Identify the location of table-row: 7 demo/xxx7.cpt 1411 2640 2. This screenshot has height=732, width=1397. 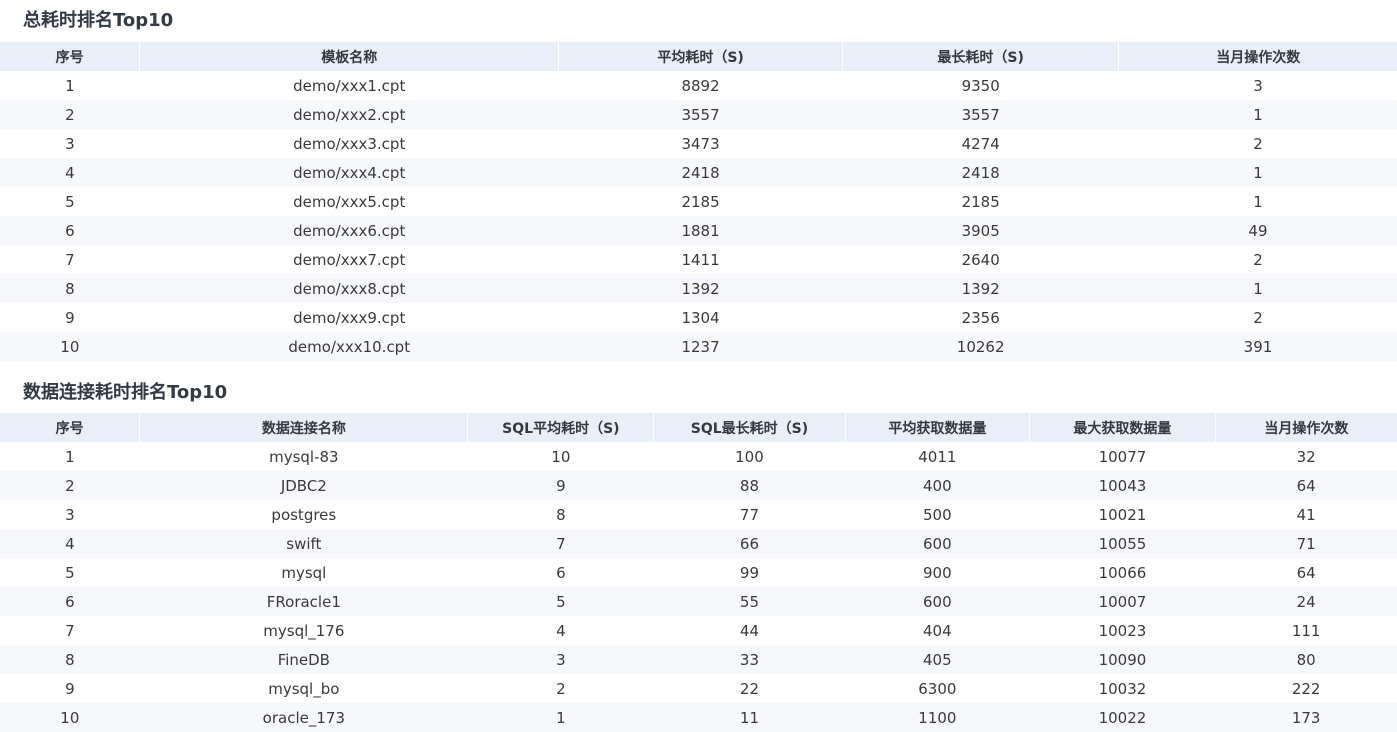
(698, 259).